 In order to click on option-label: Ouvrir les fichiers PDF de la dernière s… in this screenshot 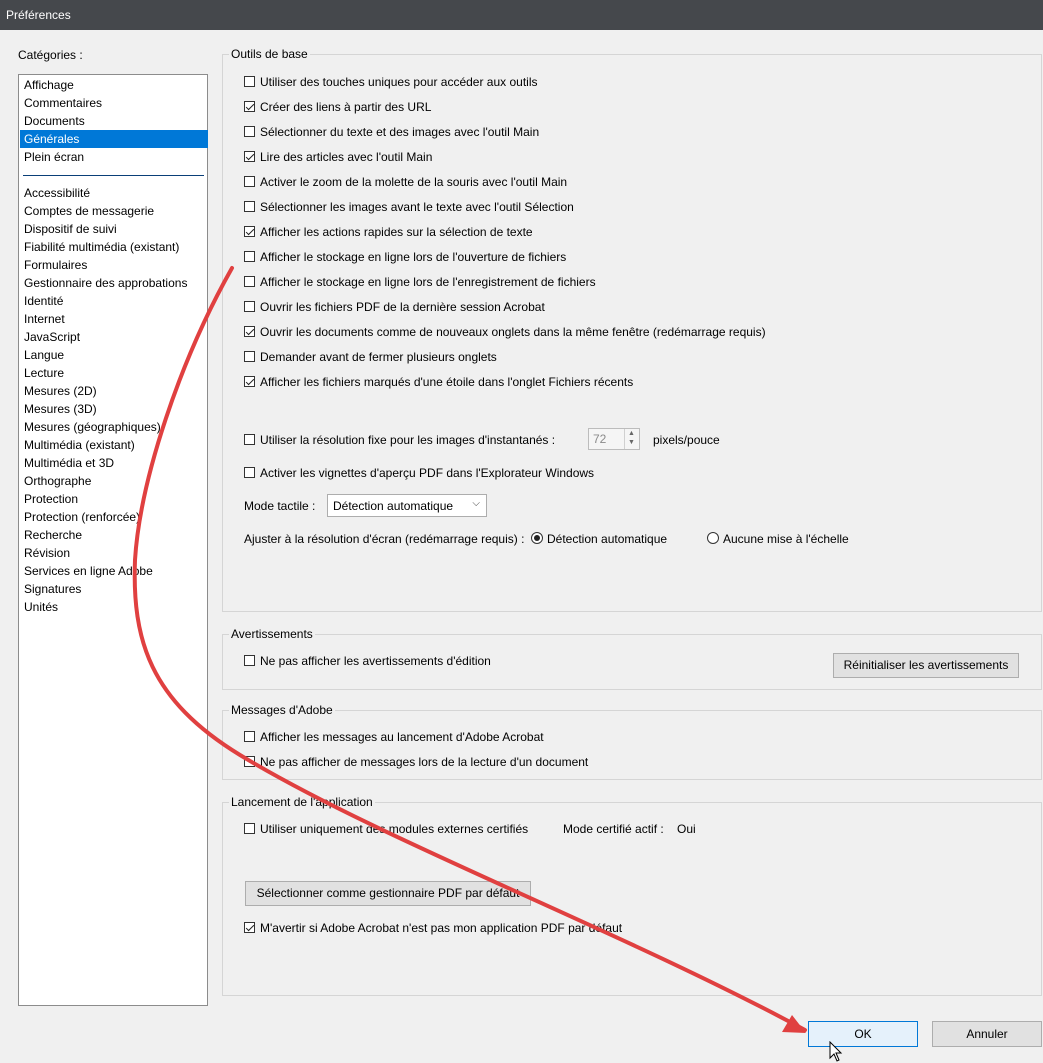, I will do `click(402, 307)`.